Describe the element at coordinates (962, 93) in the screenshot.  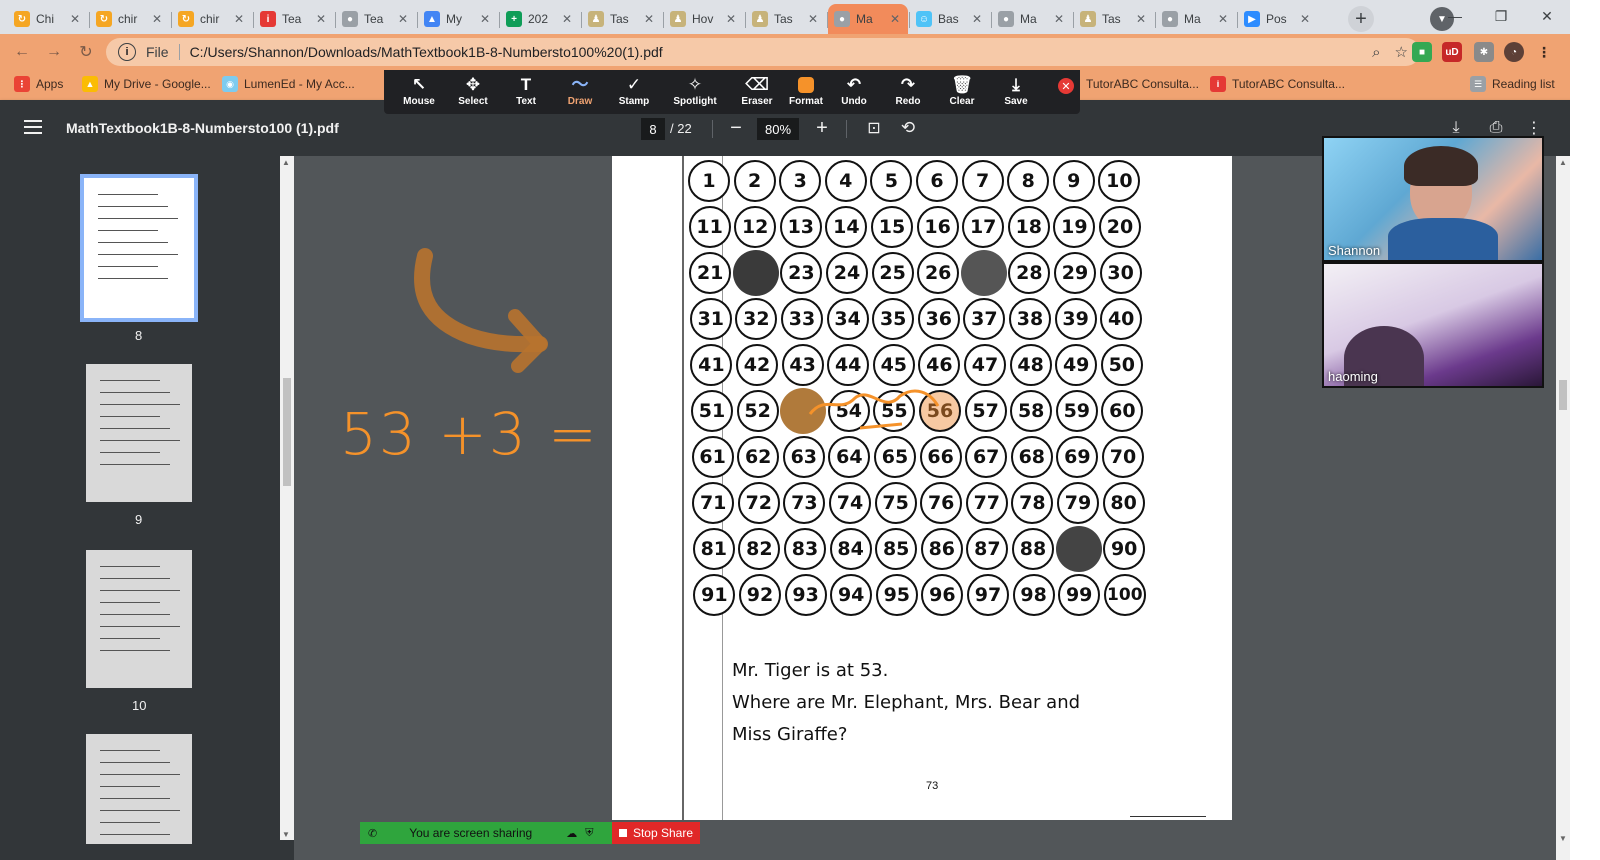
I see `annotation-tool-clear: 🗑 Clear` at that location.